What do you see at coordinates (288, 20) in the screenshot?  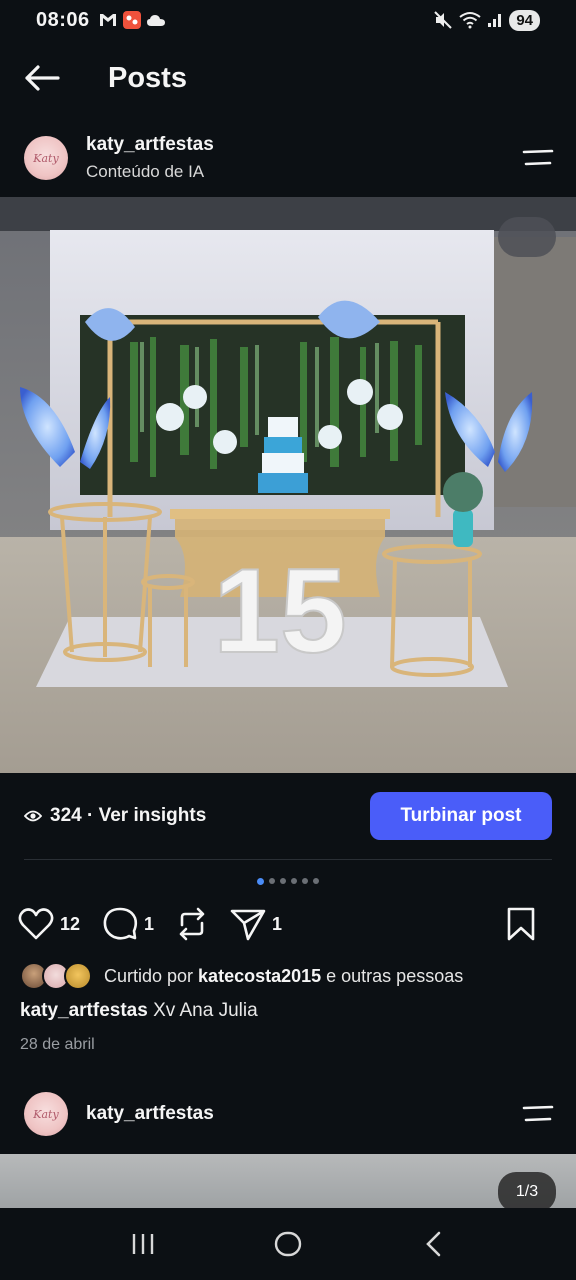 I see `status-bar: 08:06 94` at bounding box center [288, 20].